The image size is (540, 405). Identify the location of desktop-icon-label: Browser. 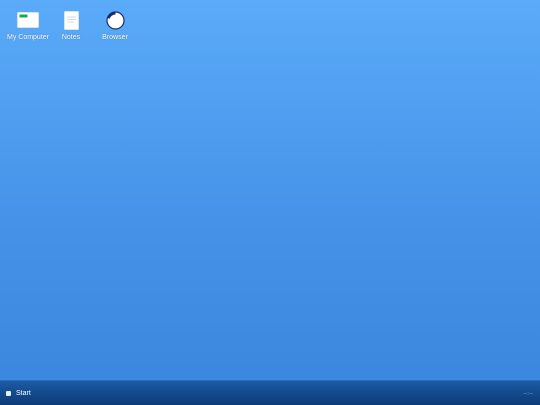
(115, 37).